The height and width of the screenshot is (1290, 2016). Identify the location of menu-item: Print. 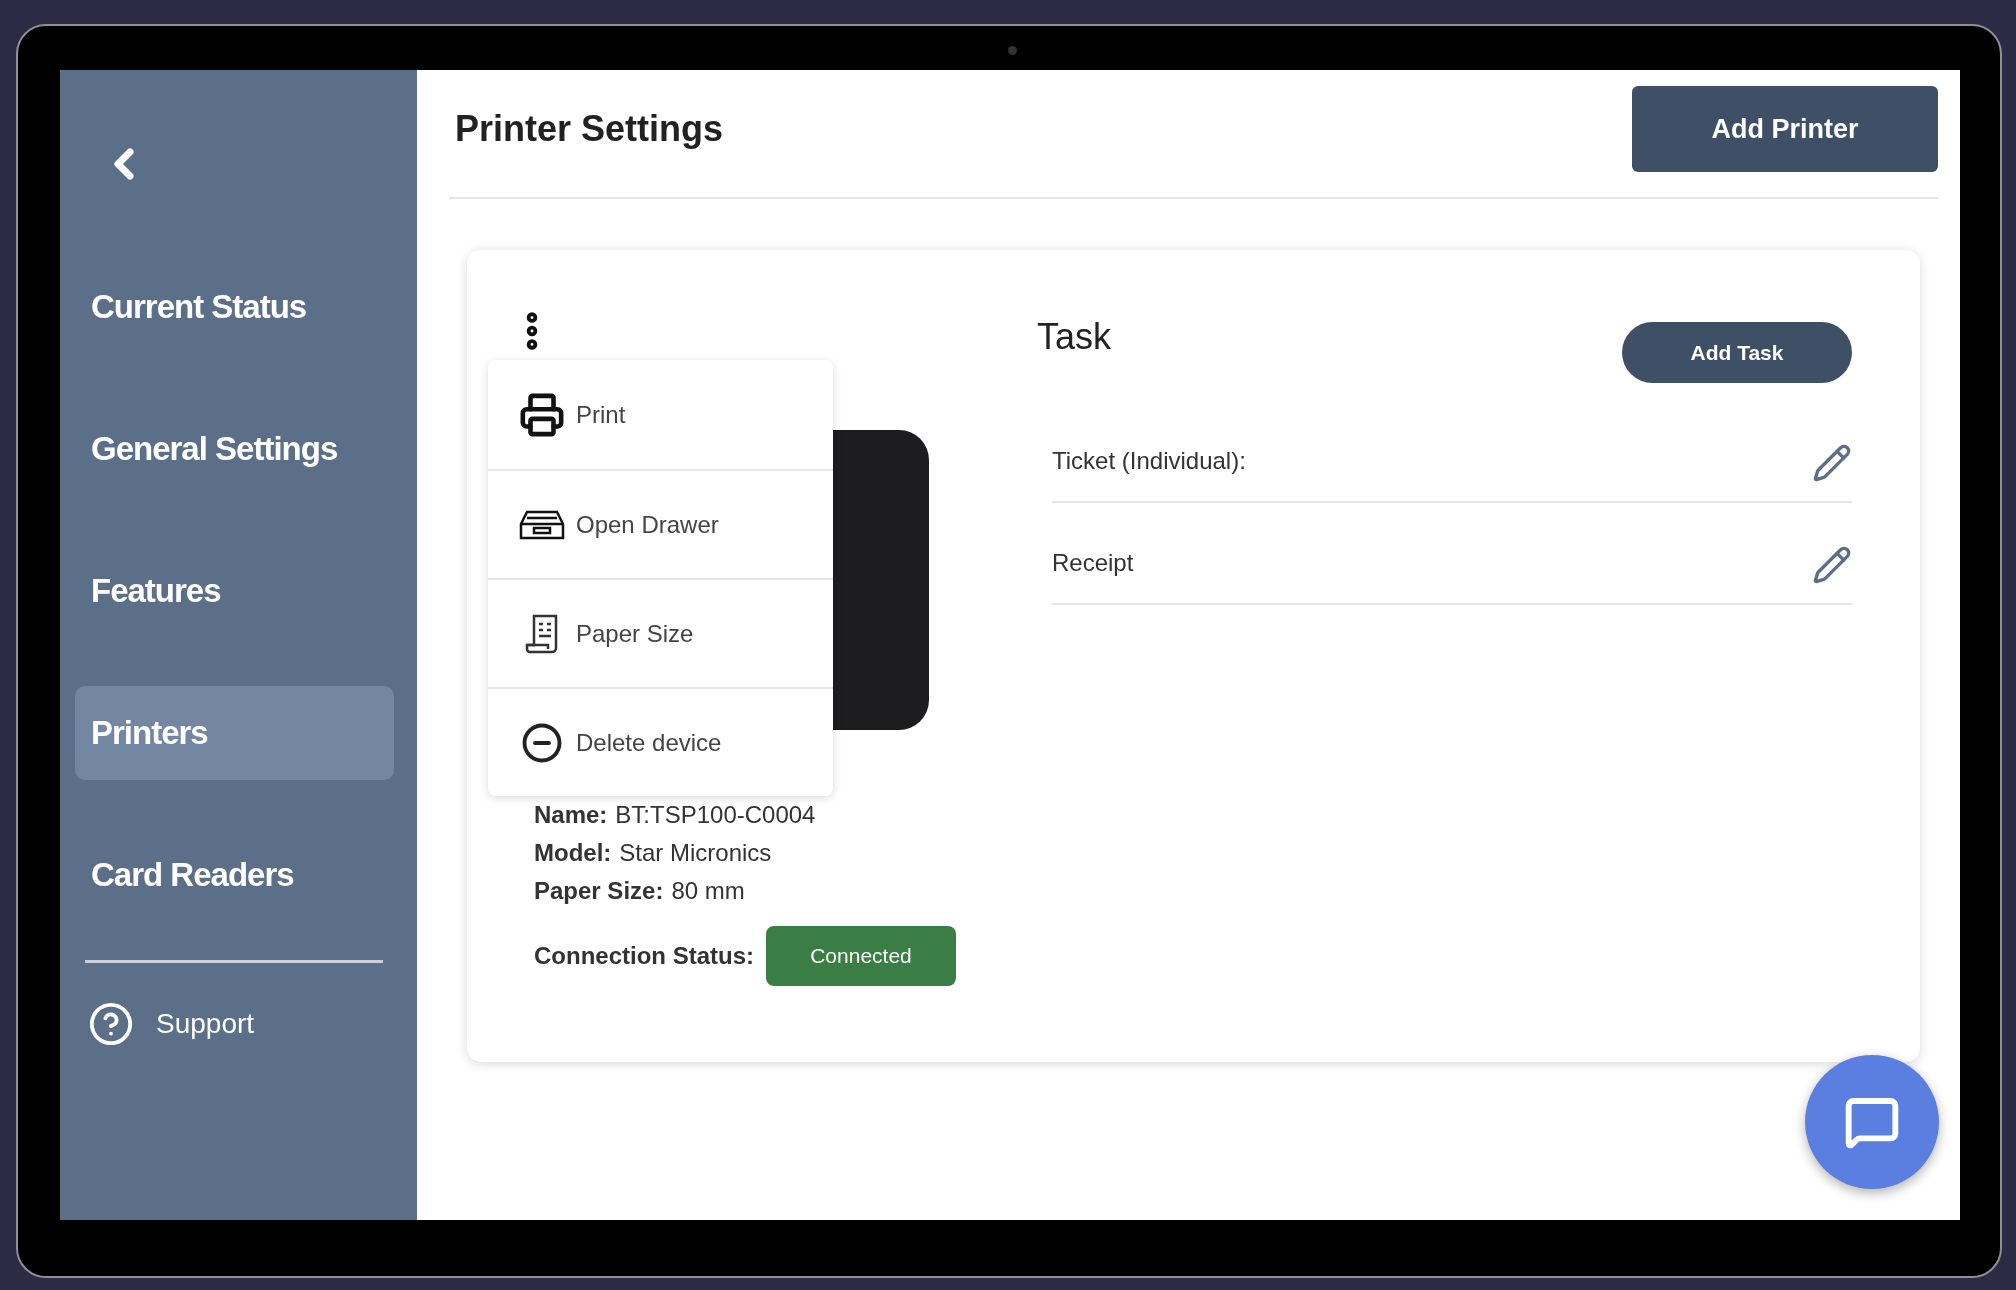
(660, 414).